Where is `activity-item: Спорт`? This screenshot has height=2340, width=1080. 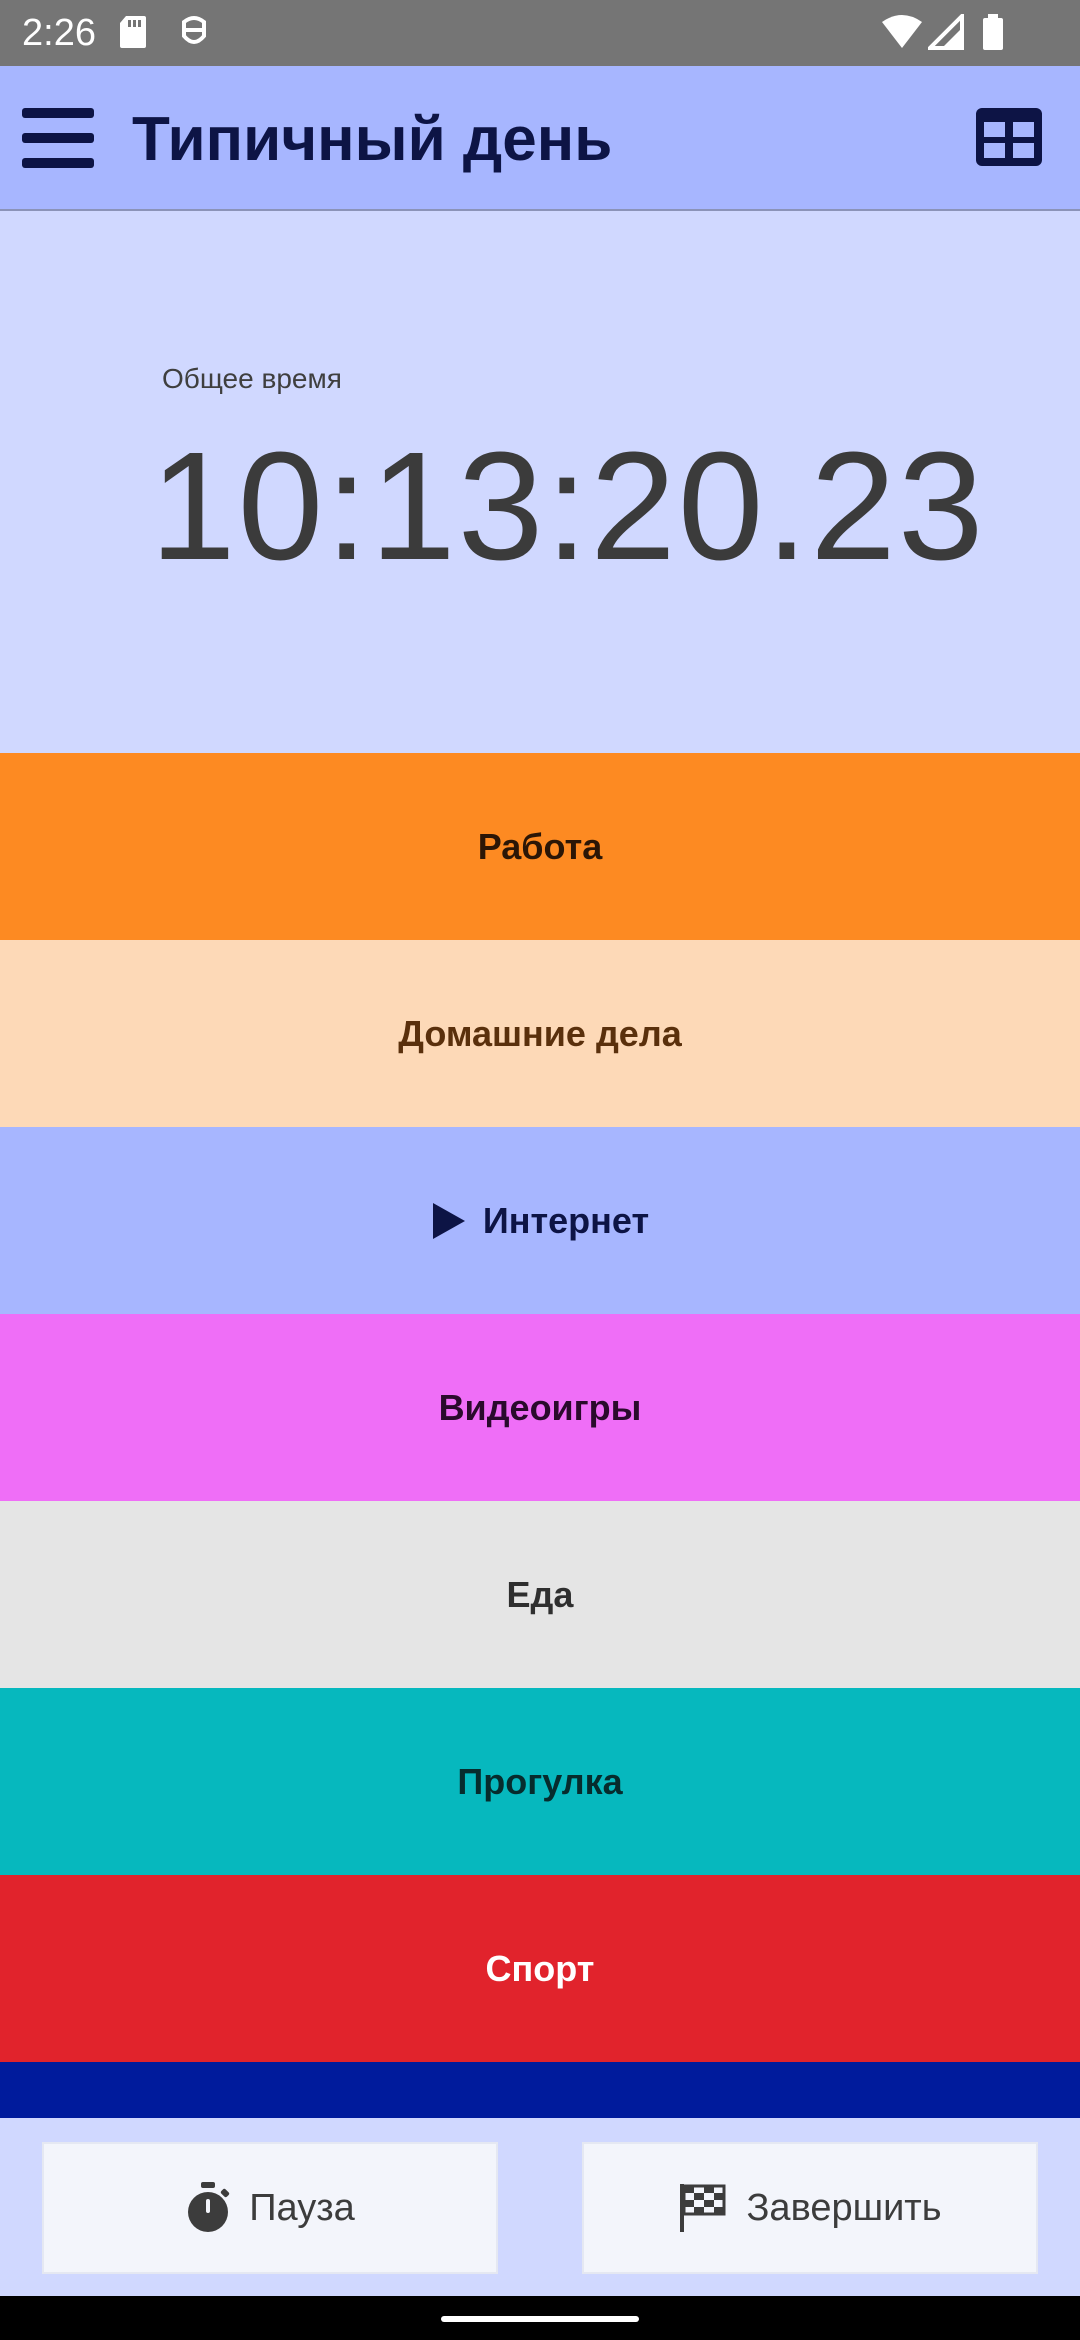 activity-item: Спорт is located at coordinates (540, 1968).